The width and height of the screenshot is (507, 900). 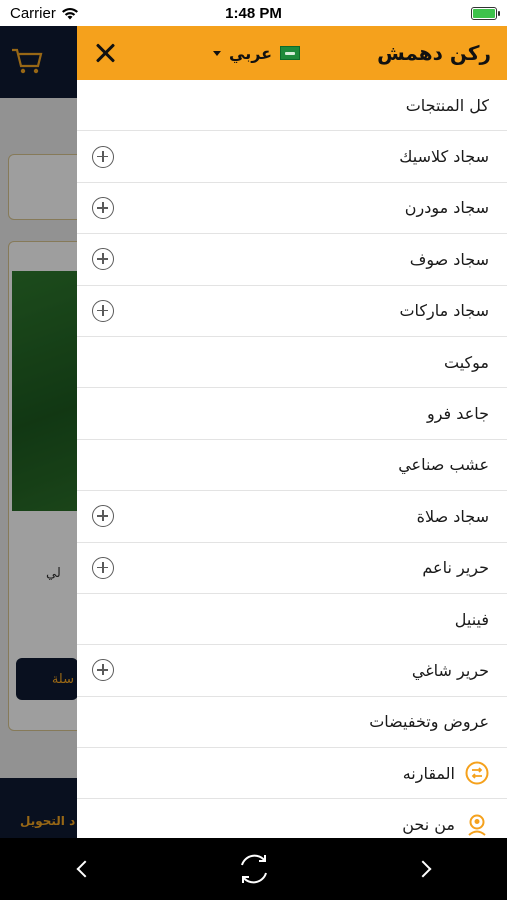 I want to click on menu-item-label: سجاد كلاسيك, so click(x=444, y=157).